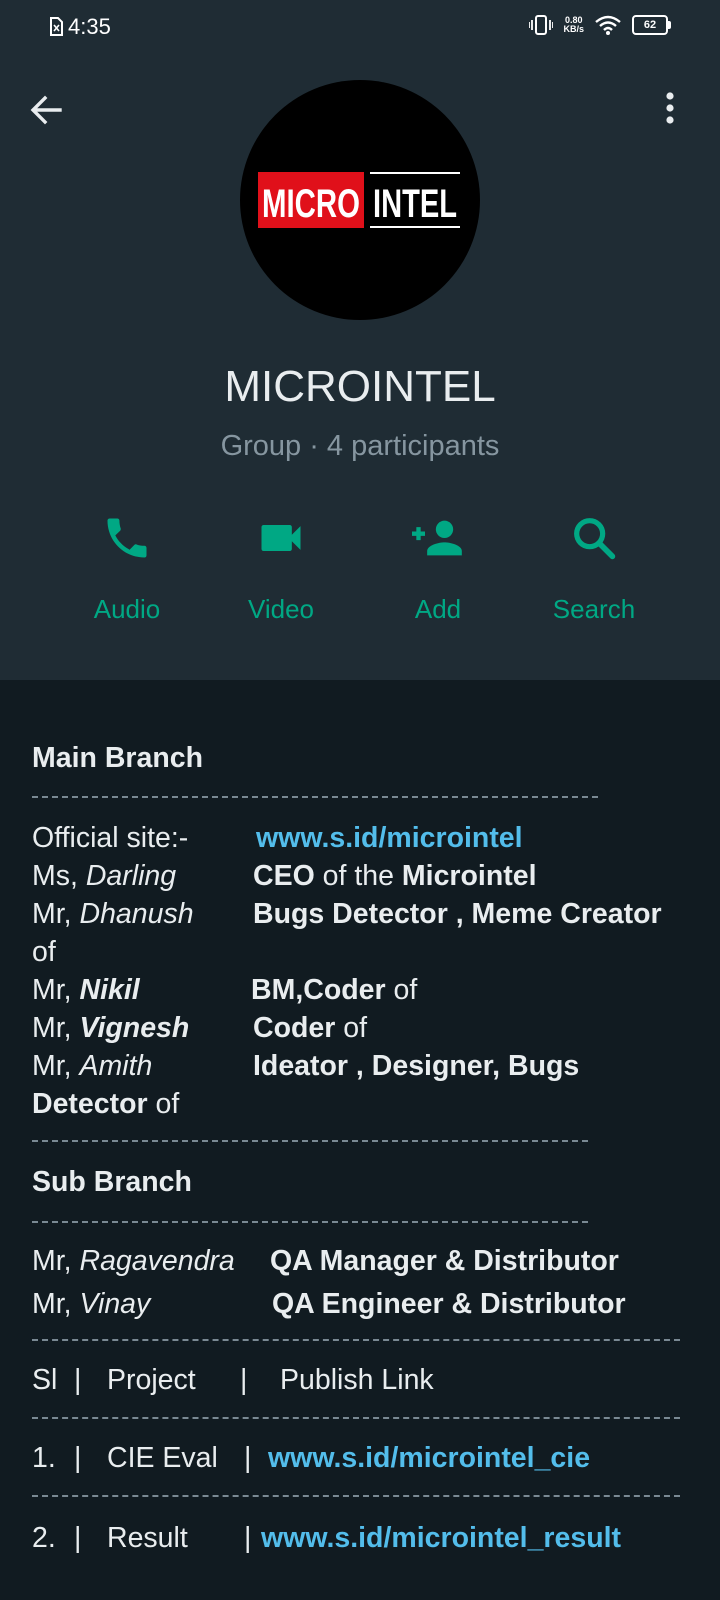 The image size is (720, 1600). I want to click on member-row: Ms, Darling, so click(104, 876).